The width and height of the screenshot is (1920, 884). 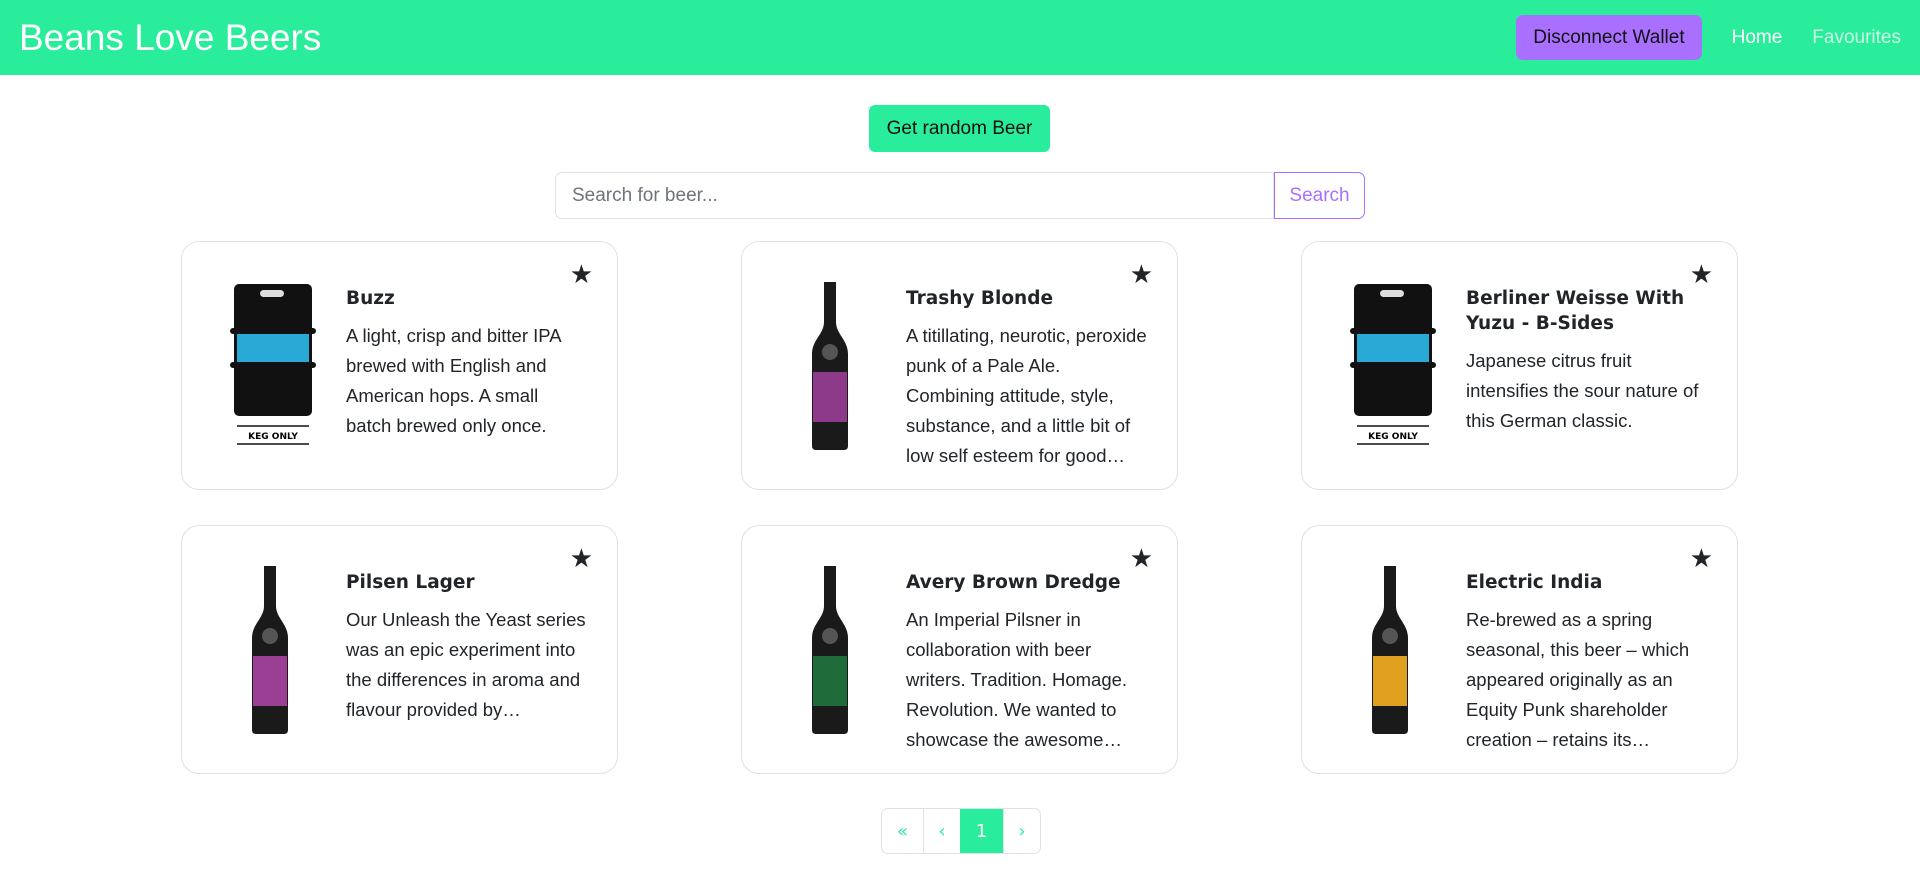 I want to click on beer-name: Pilsen Lager, so click(x=410, y=582).